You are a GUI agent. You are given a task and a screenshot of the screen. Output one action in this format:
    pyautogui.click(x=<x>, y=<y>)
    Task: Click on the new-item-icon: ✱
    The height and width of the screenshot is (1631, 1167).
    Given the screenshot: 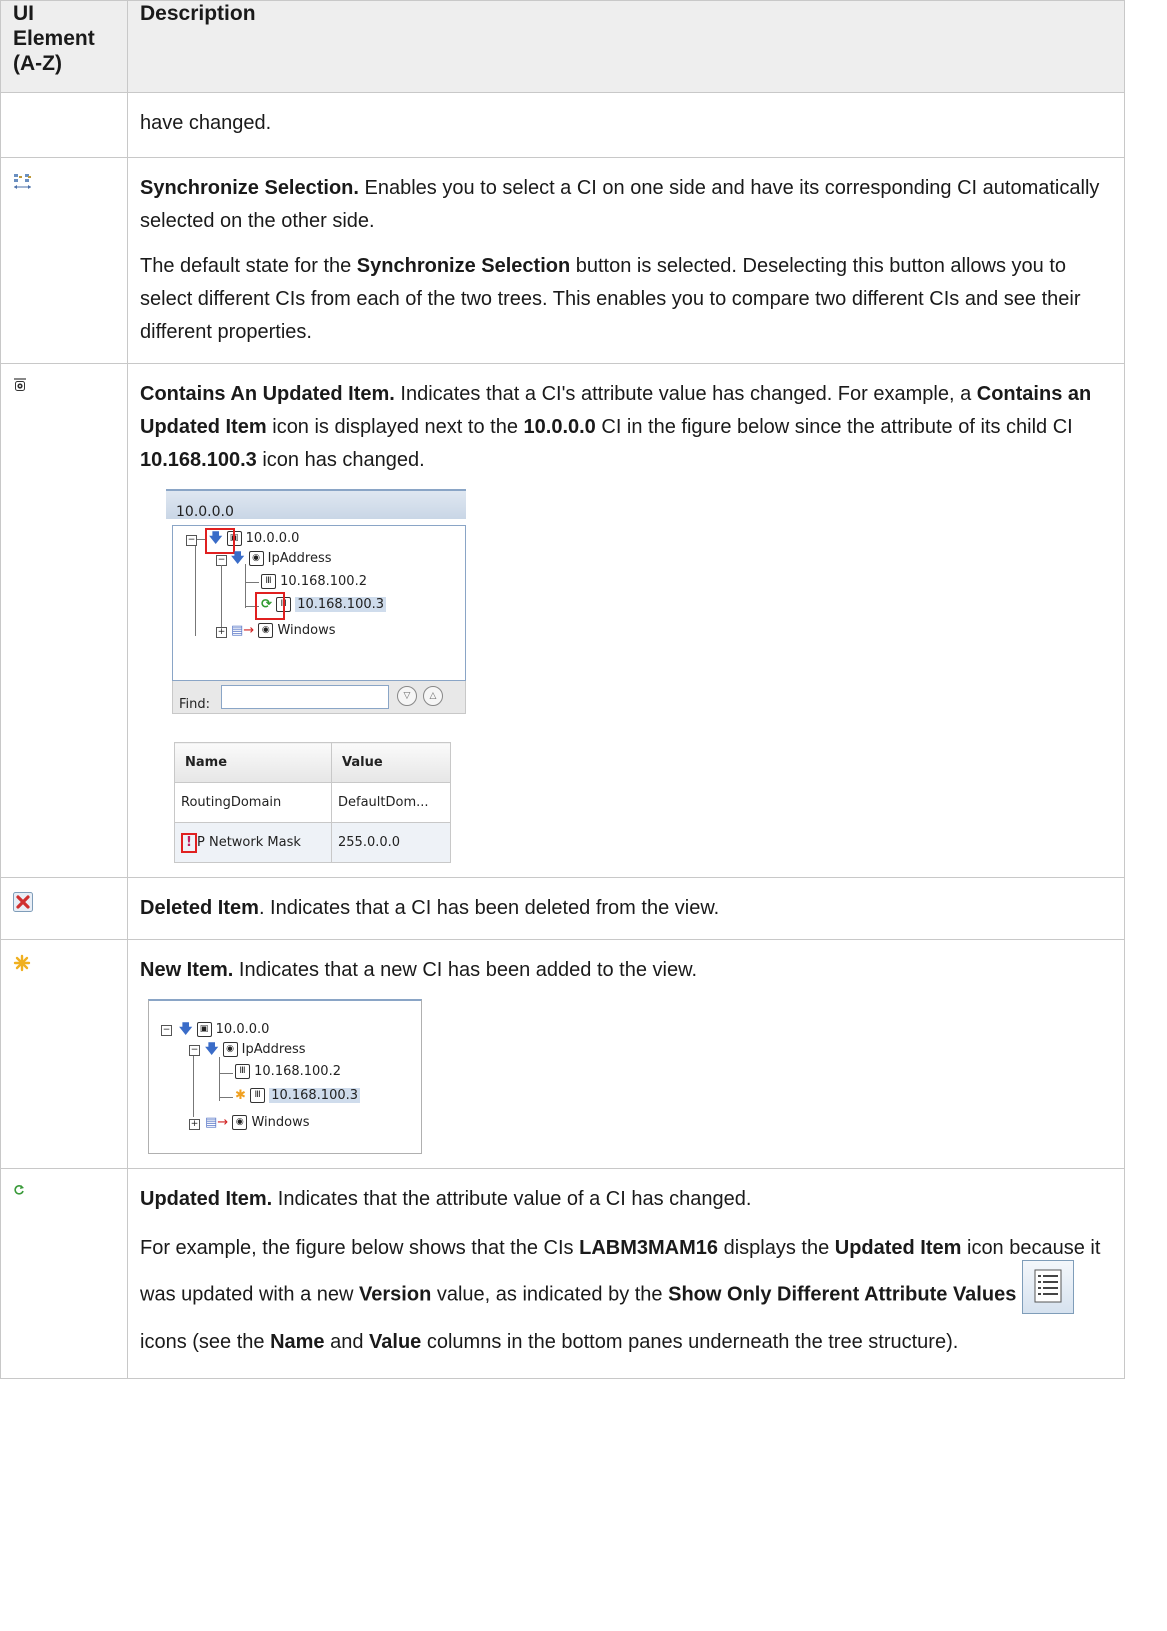 What is the action you would take?
    pyautogui.click(x=240, y=1095)
    